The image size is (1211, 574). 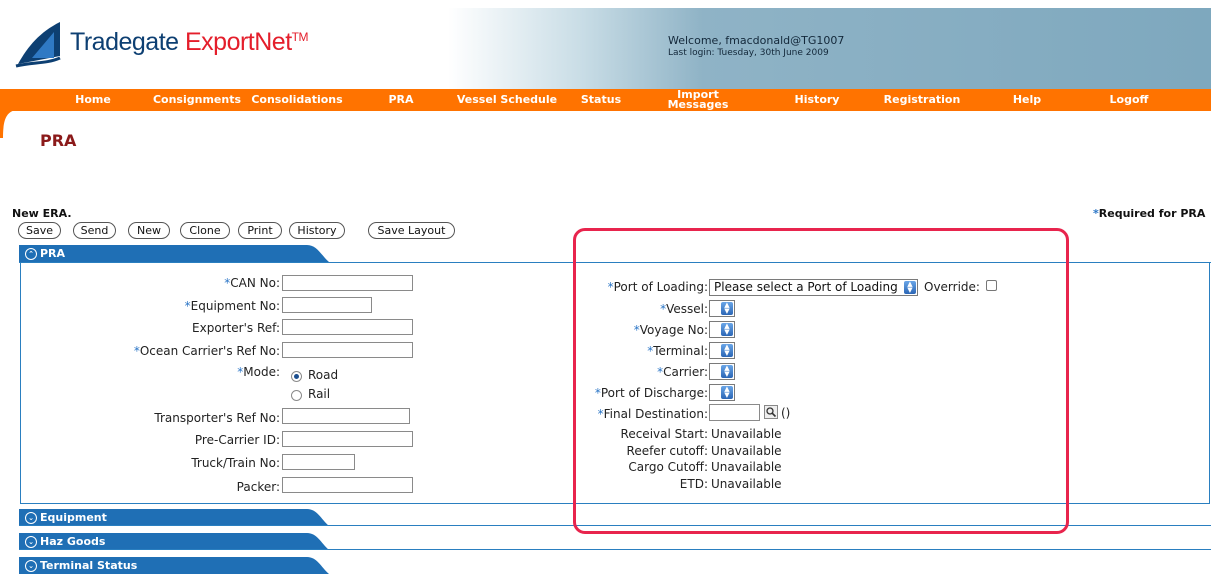 What do you see at coordinates (347, 439) in the screenshot?
I see `pre-carrier-id-input` at bounding box center [347, 439].